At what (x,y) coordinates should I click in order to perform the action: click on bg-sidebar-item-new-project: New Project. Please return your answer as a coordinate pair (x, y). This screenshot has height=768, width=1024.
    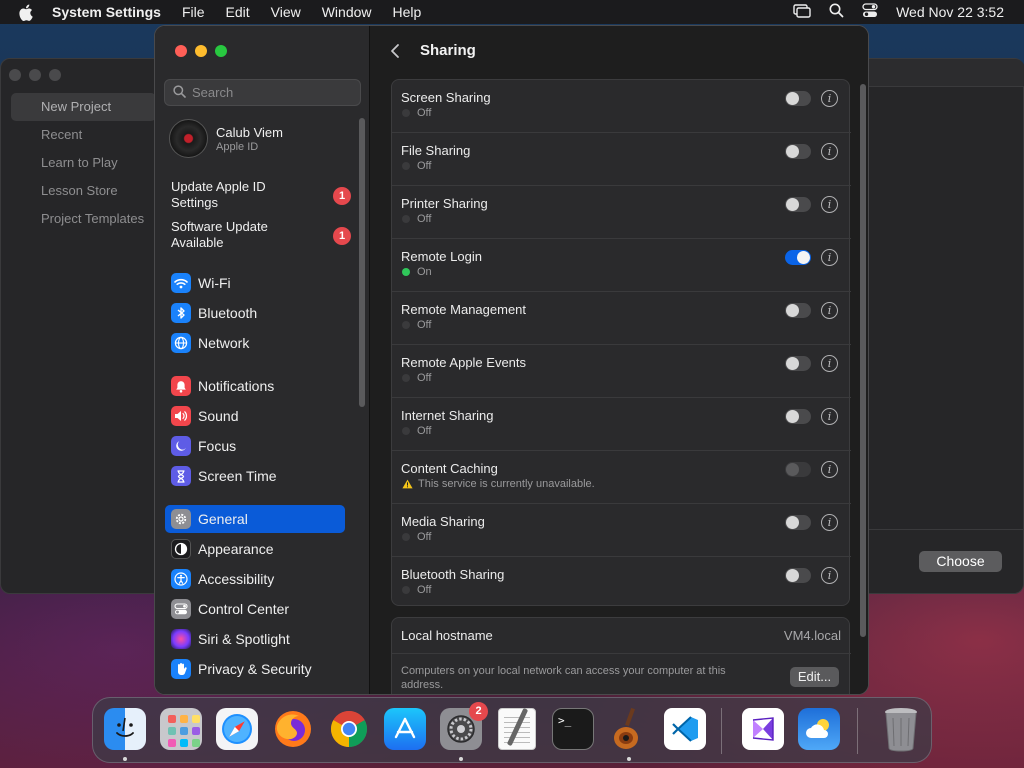
    Looking at the image, I should click on (83, 107).